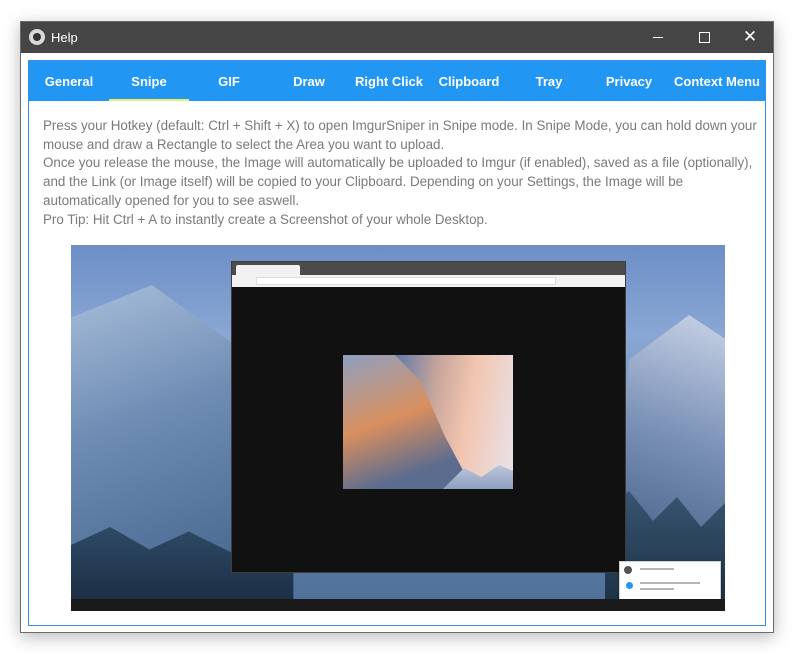 The image size is (804, 669). I want to click on browser-tab, so click(268, 270).